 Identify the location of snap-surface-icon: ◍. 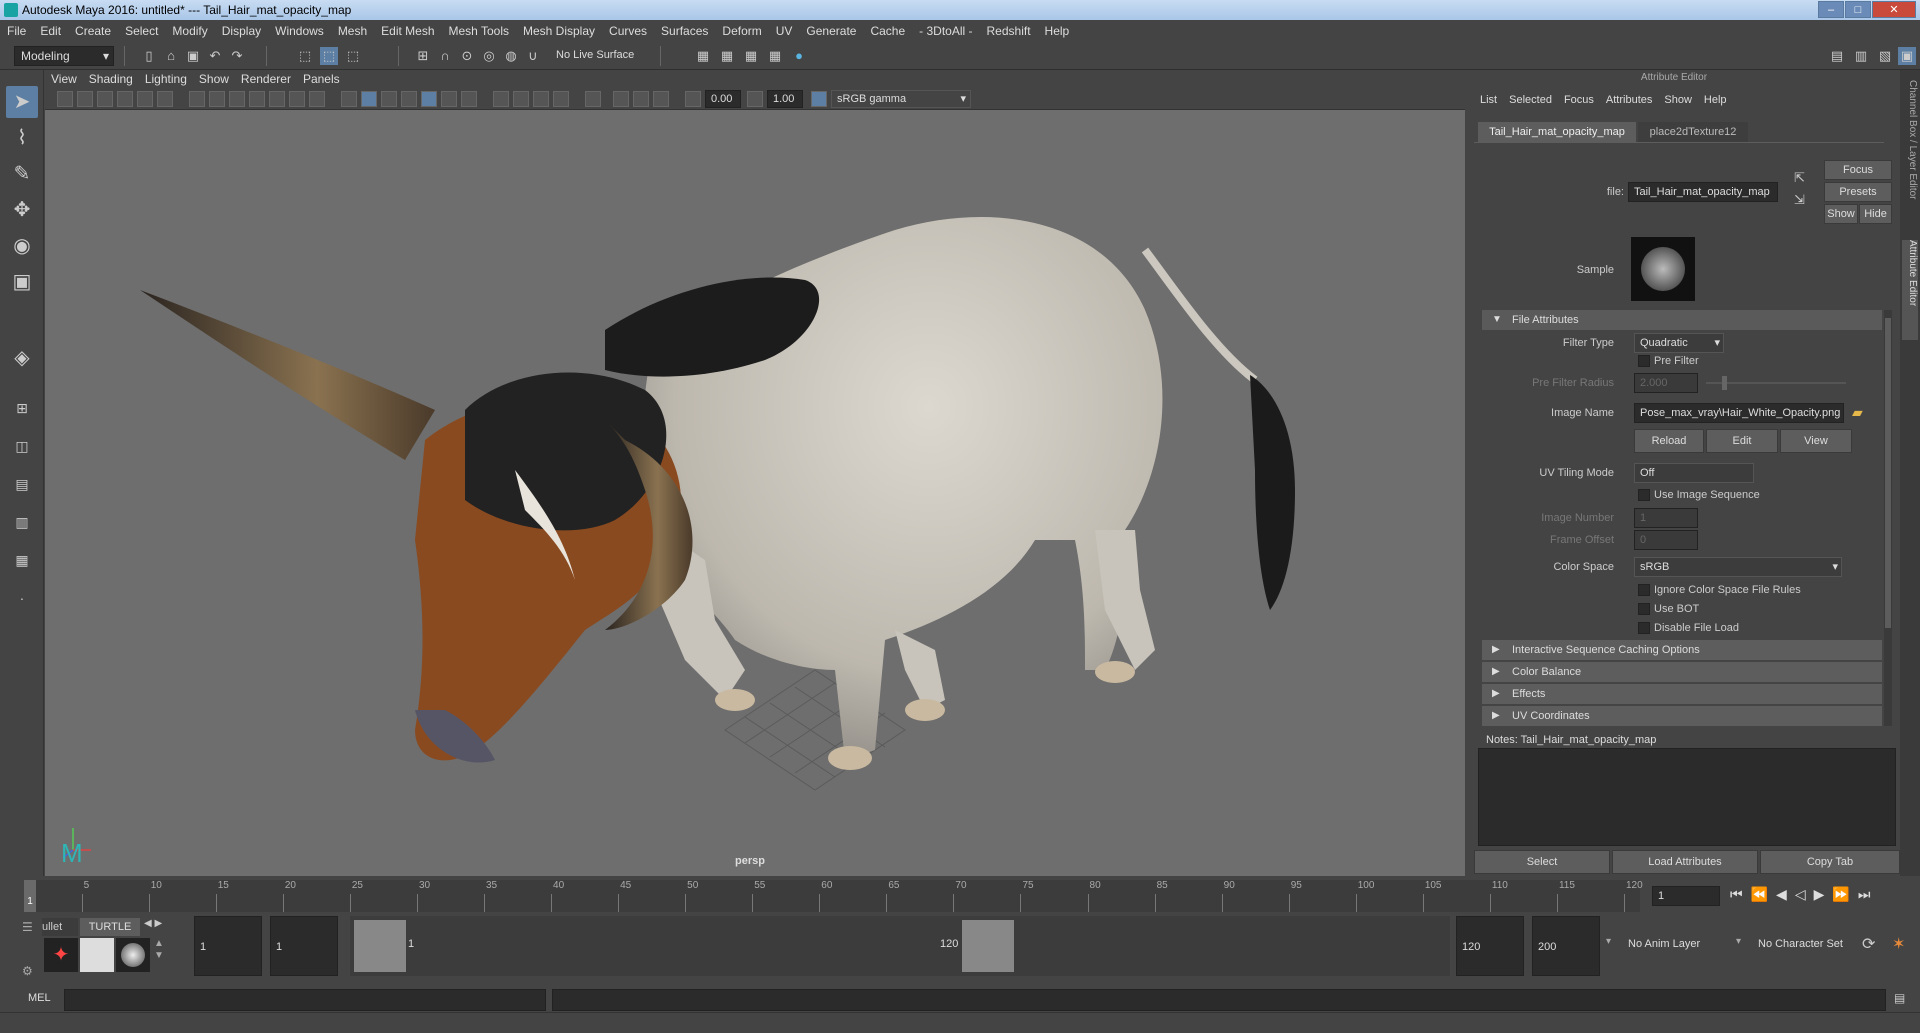
(511, 56).